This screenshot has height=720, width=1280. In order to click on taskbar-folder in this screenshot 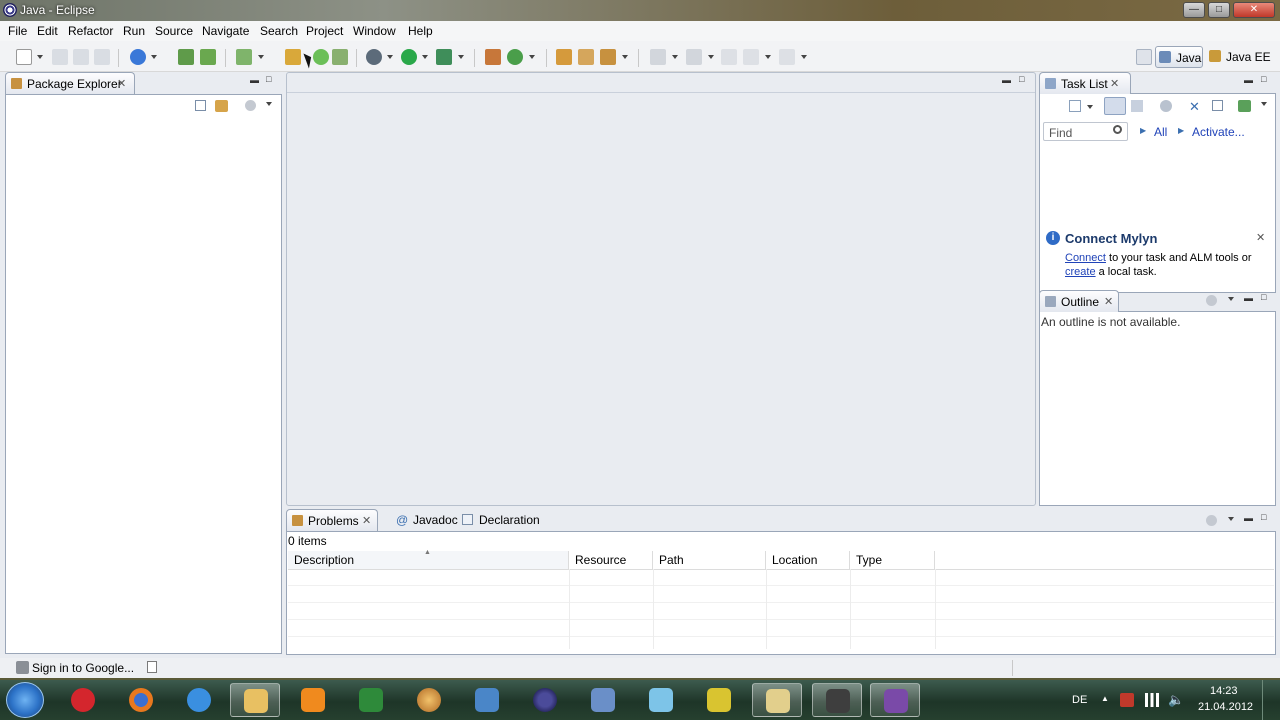, I will do `click(777, 700)`.